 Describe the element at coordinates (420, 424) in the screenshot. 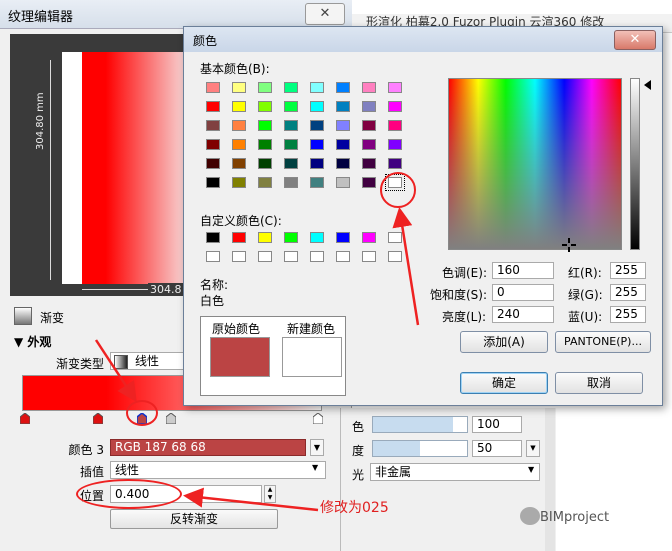

I see `property-row1-slider` at that location.